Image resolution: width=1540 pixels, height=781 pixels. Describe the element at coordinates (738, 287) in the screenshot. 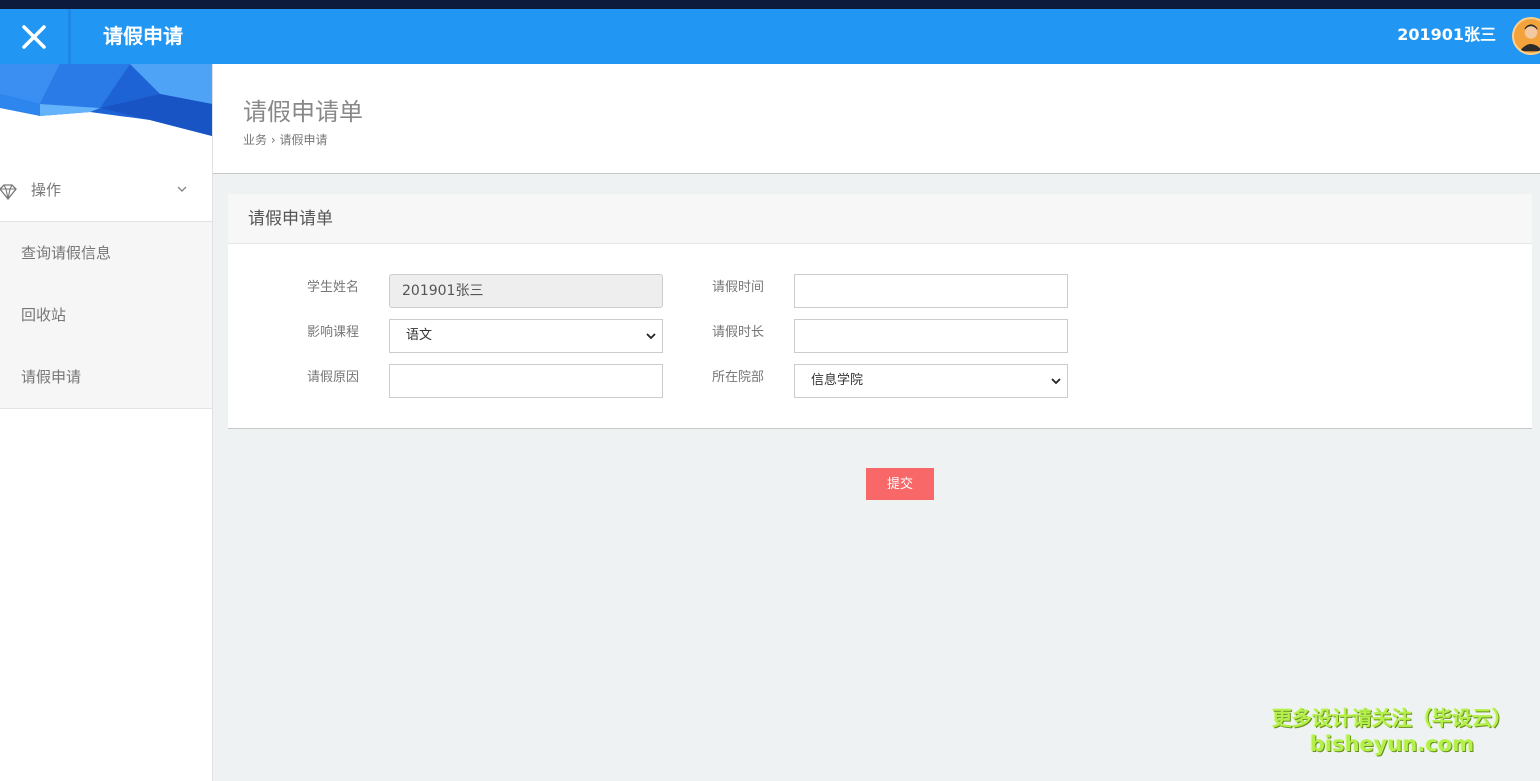

I see `leave-time-label: 请假时间` at that location.